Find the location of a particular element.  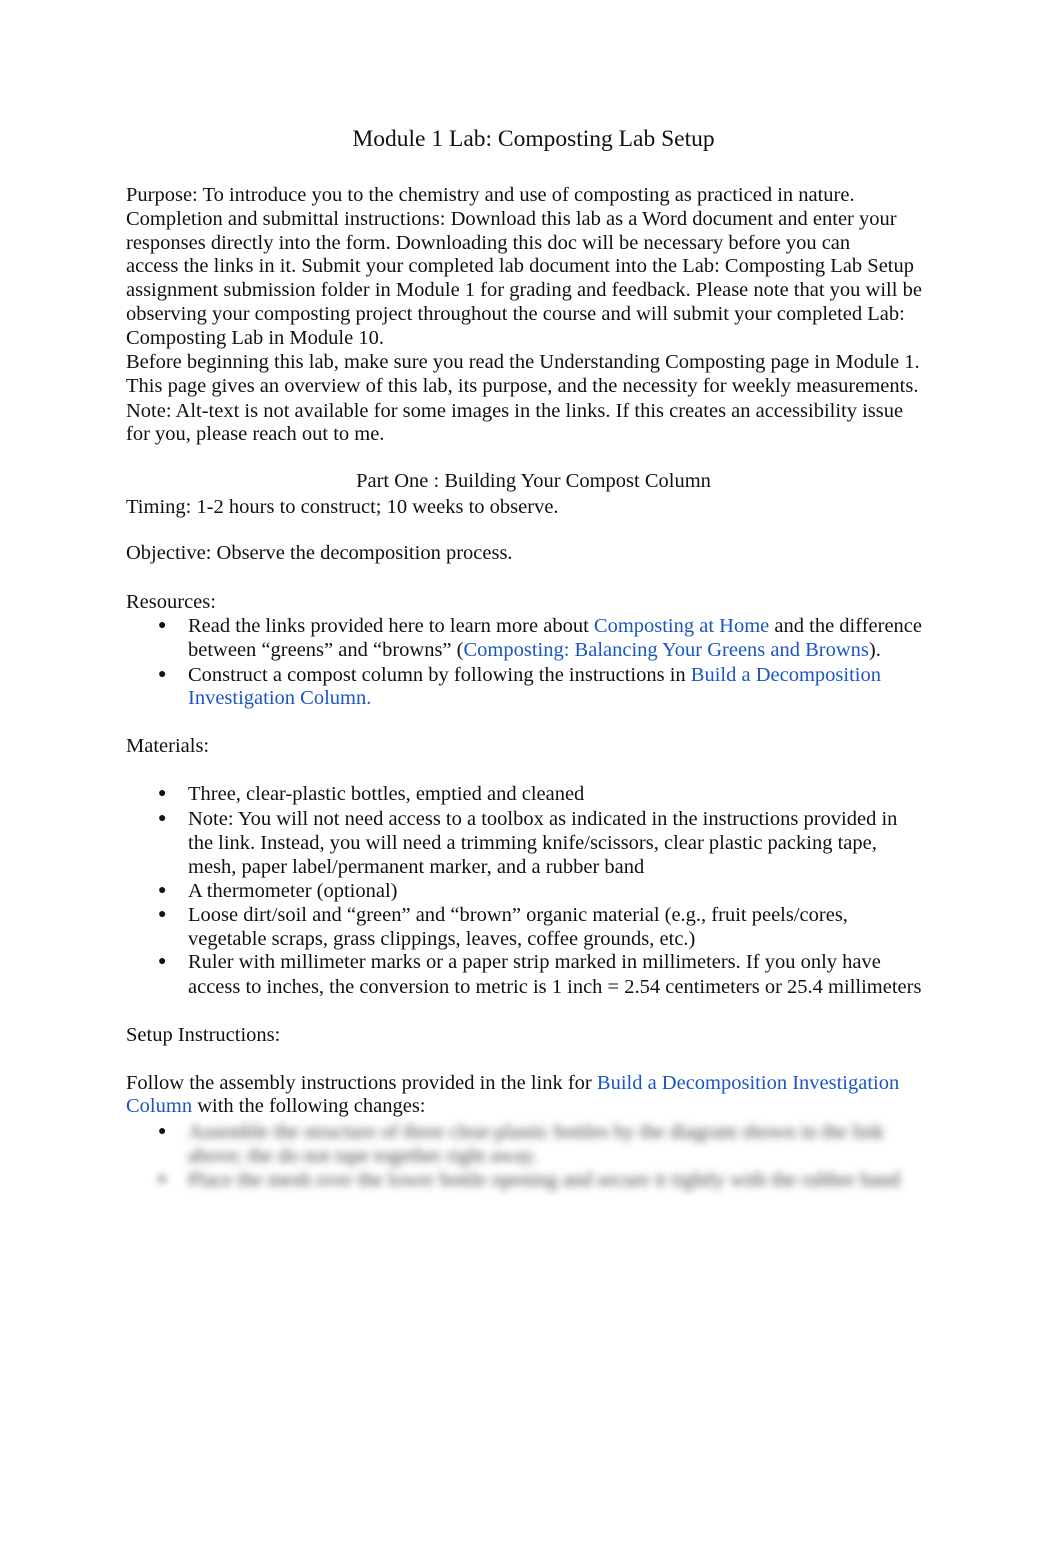

intro-line: for you, please reach out to me. is located at coordinates (255, 434).